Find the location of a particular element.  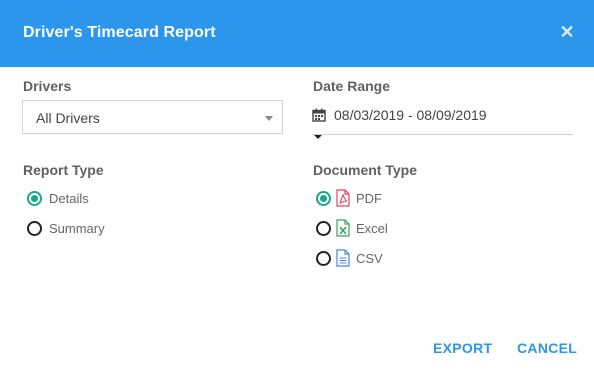

csv-file-icon is located at coordinates (343, 258).